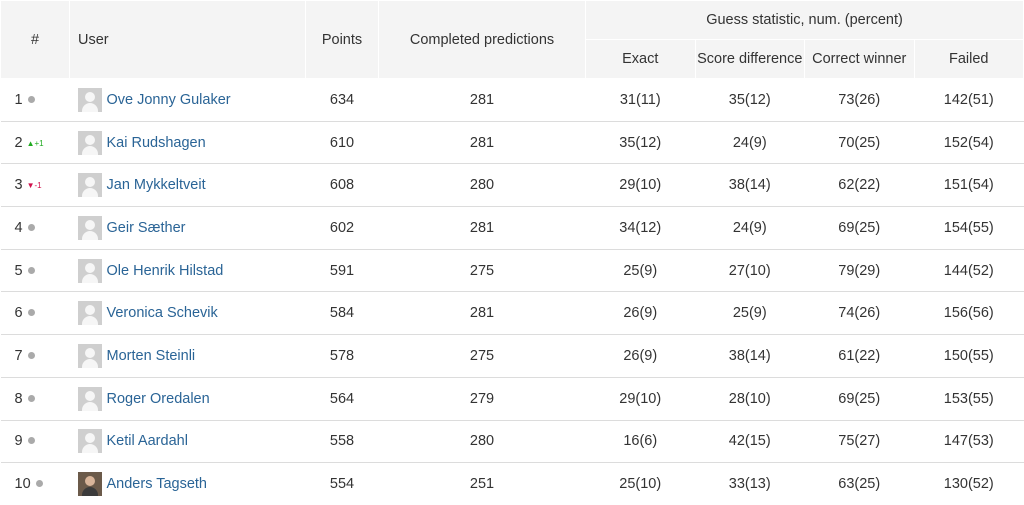  Describe the element at coordinates (750, 100) in the screenshot. I see `score-difference-cell: 35(12)` at that location.